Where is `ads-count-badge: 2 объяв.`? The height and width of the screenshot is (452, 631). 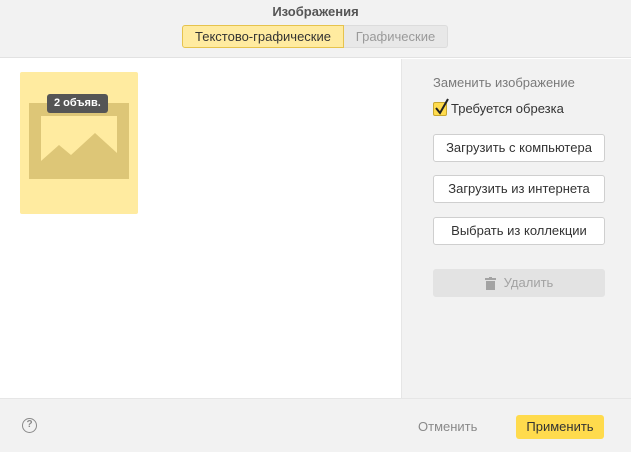
ads-count-badge: 2 объяв. is located at coordinates (77, 103).